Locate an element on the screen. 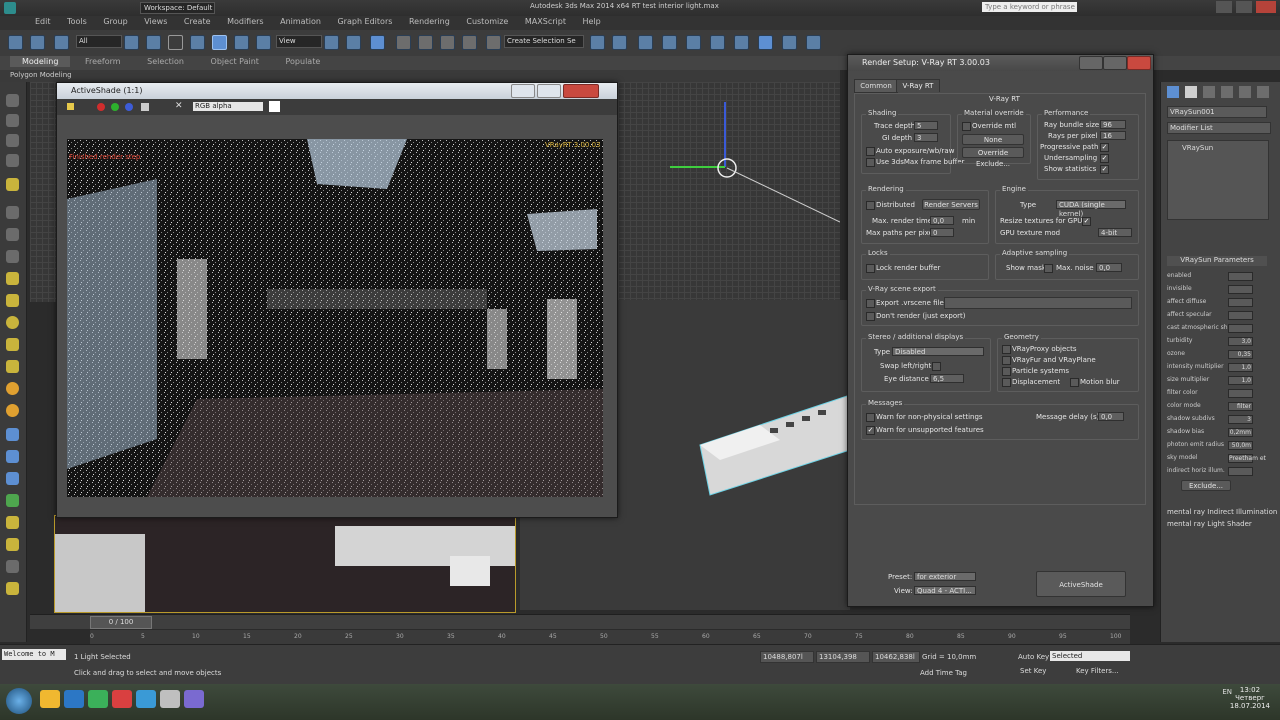  layer-manager-icon is located at coordinates (669, 42).